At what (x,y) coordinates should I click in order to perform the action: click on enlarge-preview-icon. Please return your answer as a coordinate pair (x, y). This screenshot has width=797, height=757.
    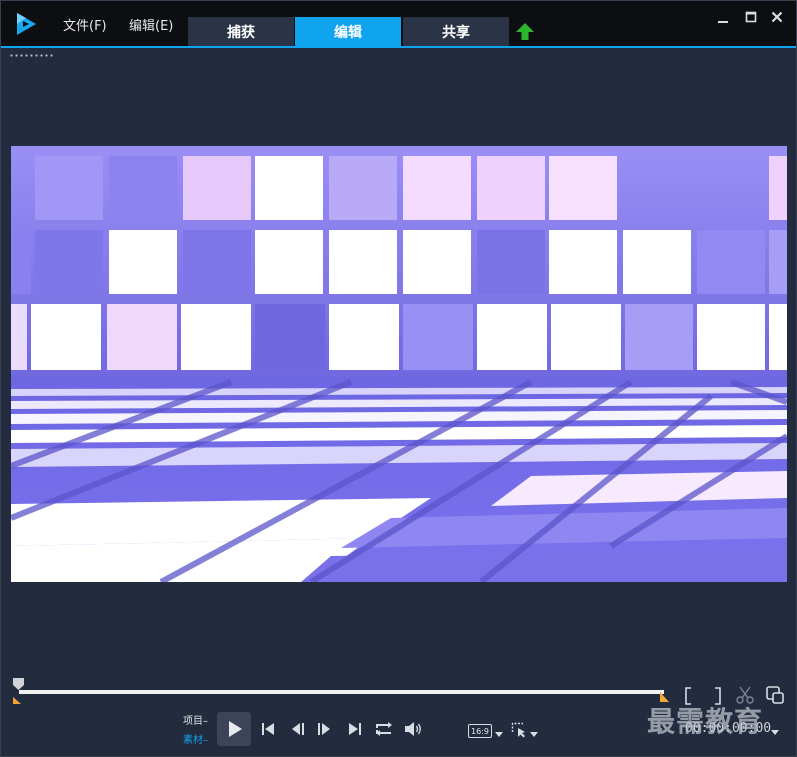
    Looking at the image, I should click on (775, 695).